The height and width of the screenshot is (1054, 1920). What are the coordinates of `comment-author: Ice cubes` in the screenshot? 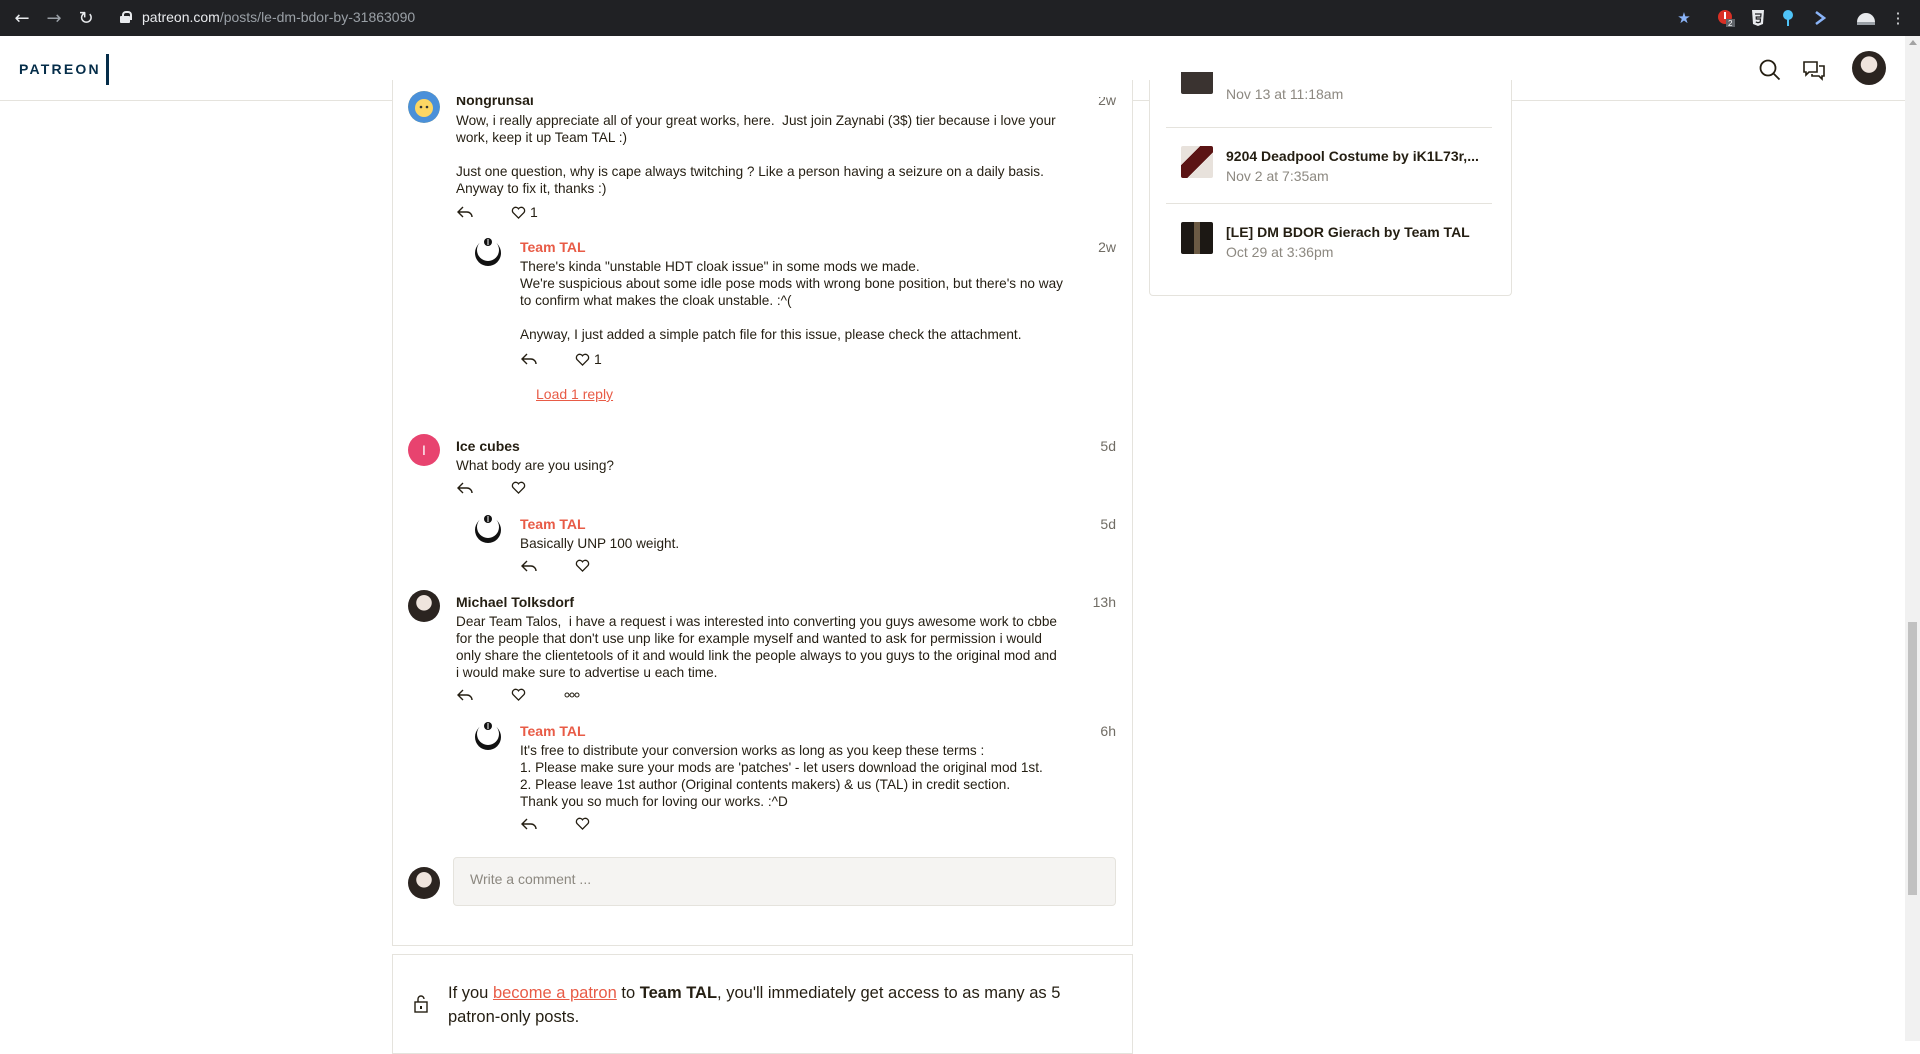 It's located at (488, 446).